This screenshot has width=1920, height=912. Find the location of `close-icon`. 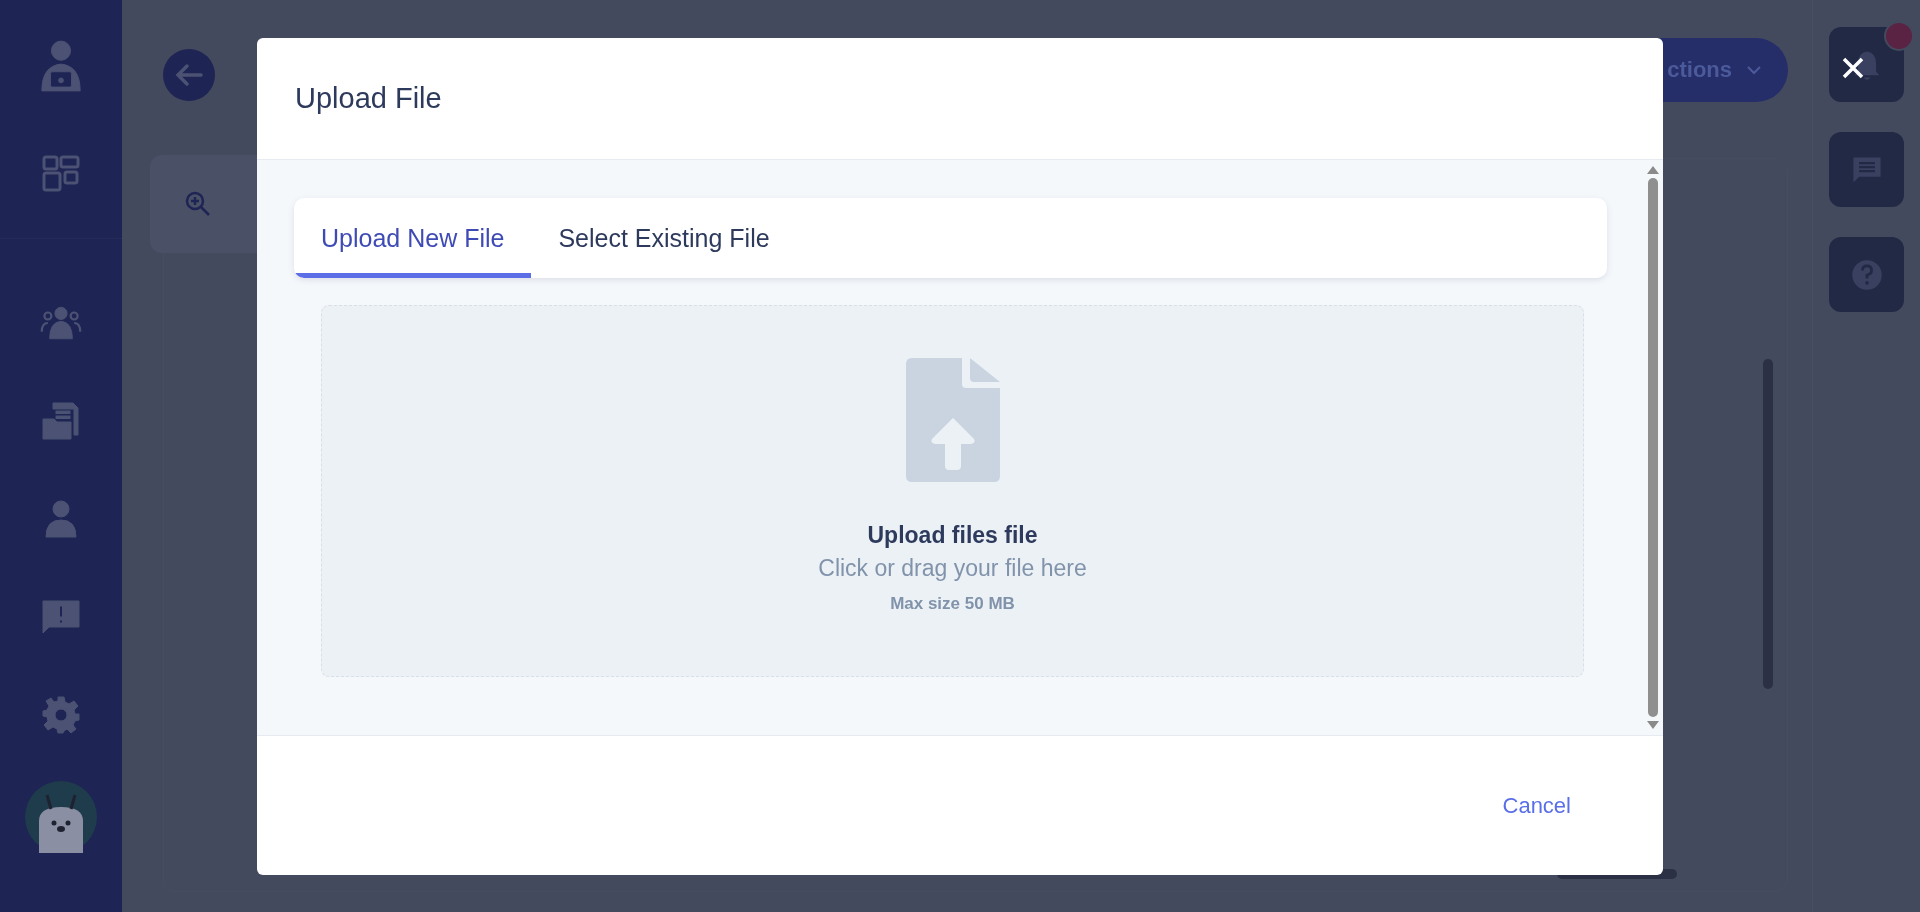

close-icon is located at coordinates (1853, 68).